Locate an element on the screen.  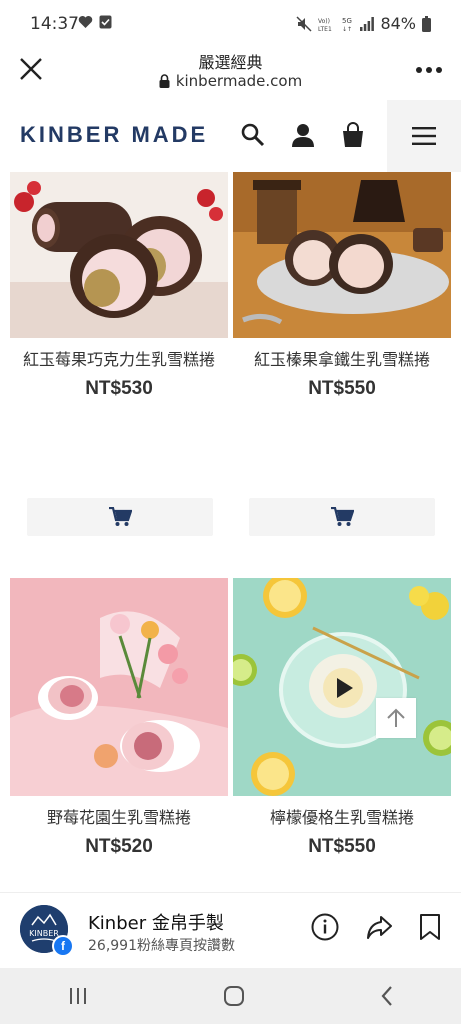
product-card: 野莓花園生乳雪糕捲 NT$520 is located at coordinates (119, 718).